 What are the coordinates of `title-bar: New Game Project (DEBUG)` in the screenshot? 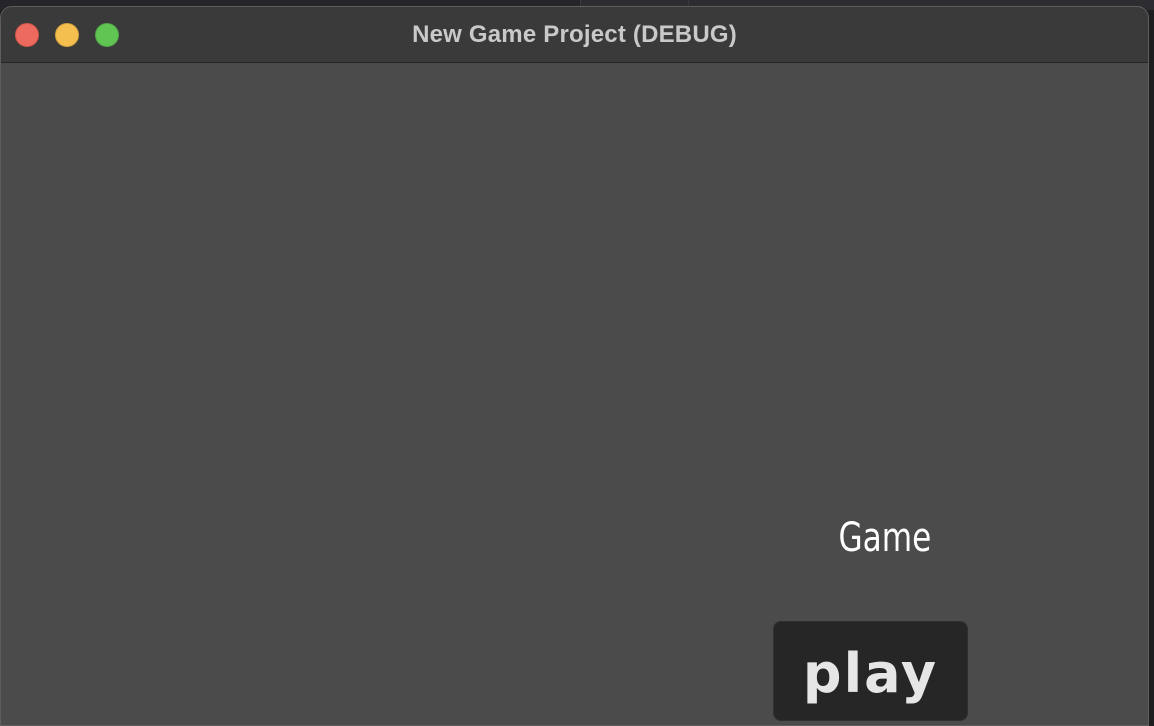 It's located at (574, 35).